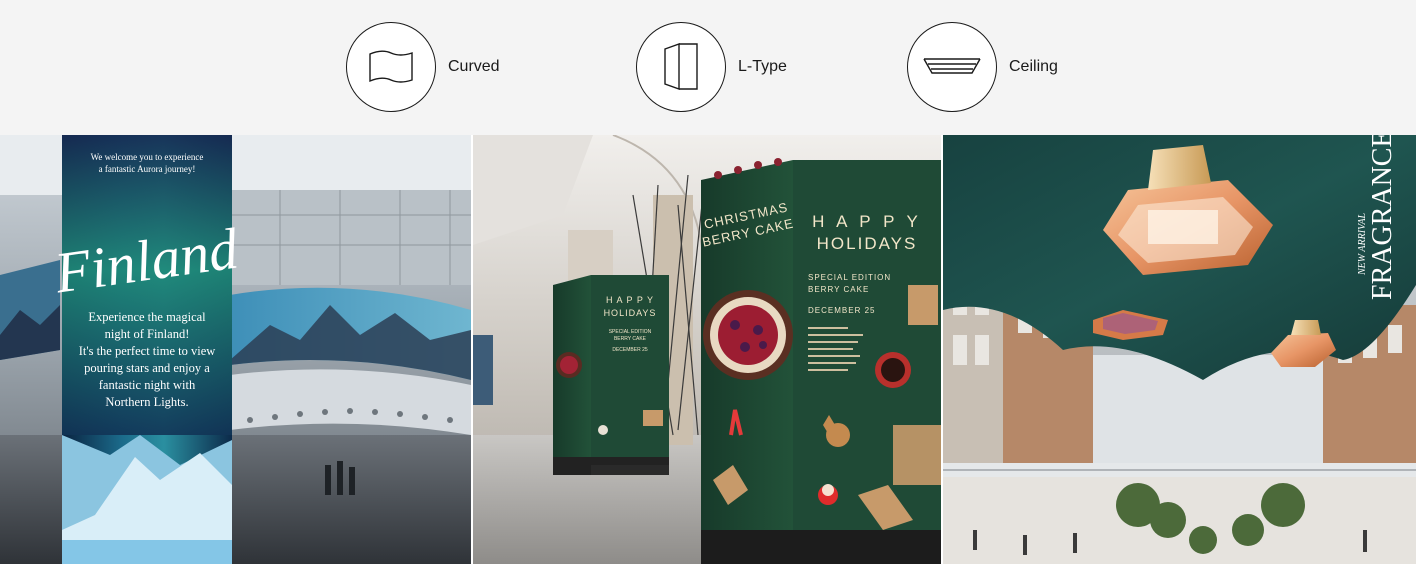  I want to click on small-box-title-2: HOLIDAYS, so click(630, 313).